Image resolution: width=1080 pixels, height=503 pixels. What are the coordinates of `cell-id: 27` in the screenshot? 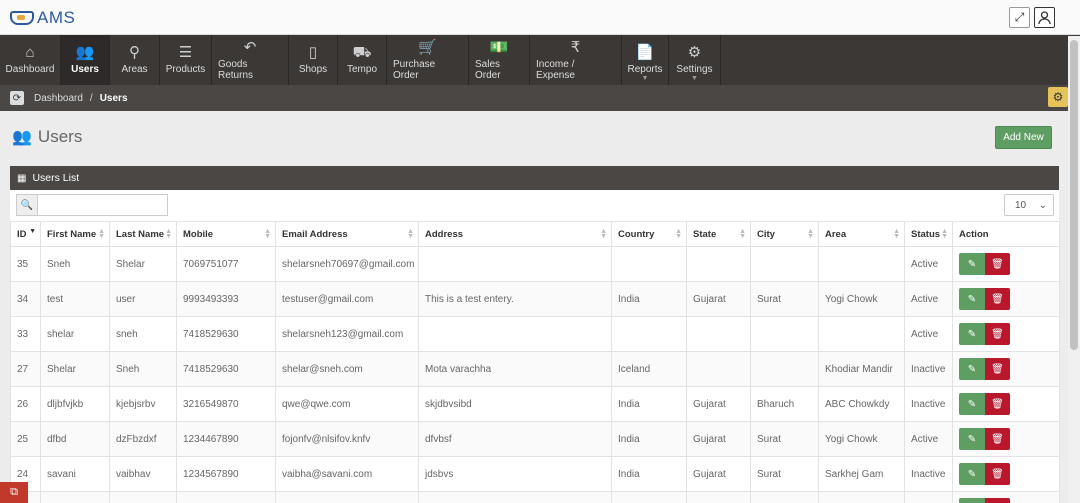 It's located at (25, 369).